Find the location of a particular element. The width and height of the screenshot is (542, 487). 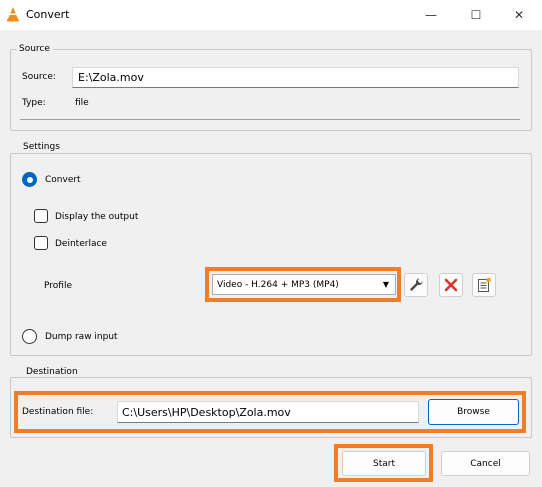

destination-group-title: Destination is located at coordinates (52, 372).